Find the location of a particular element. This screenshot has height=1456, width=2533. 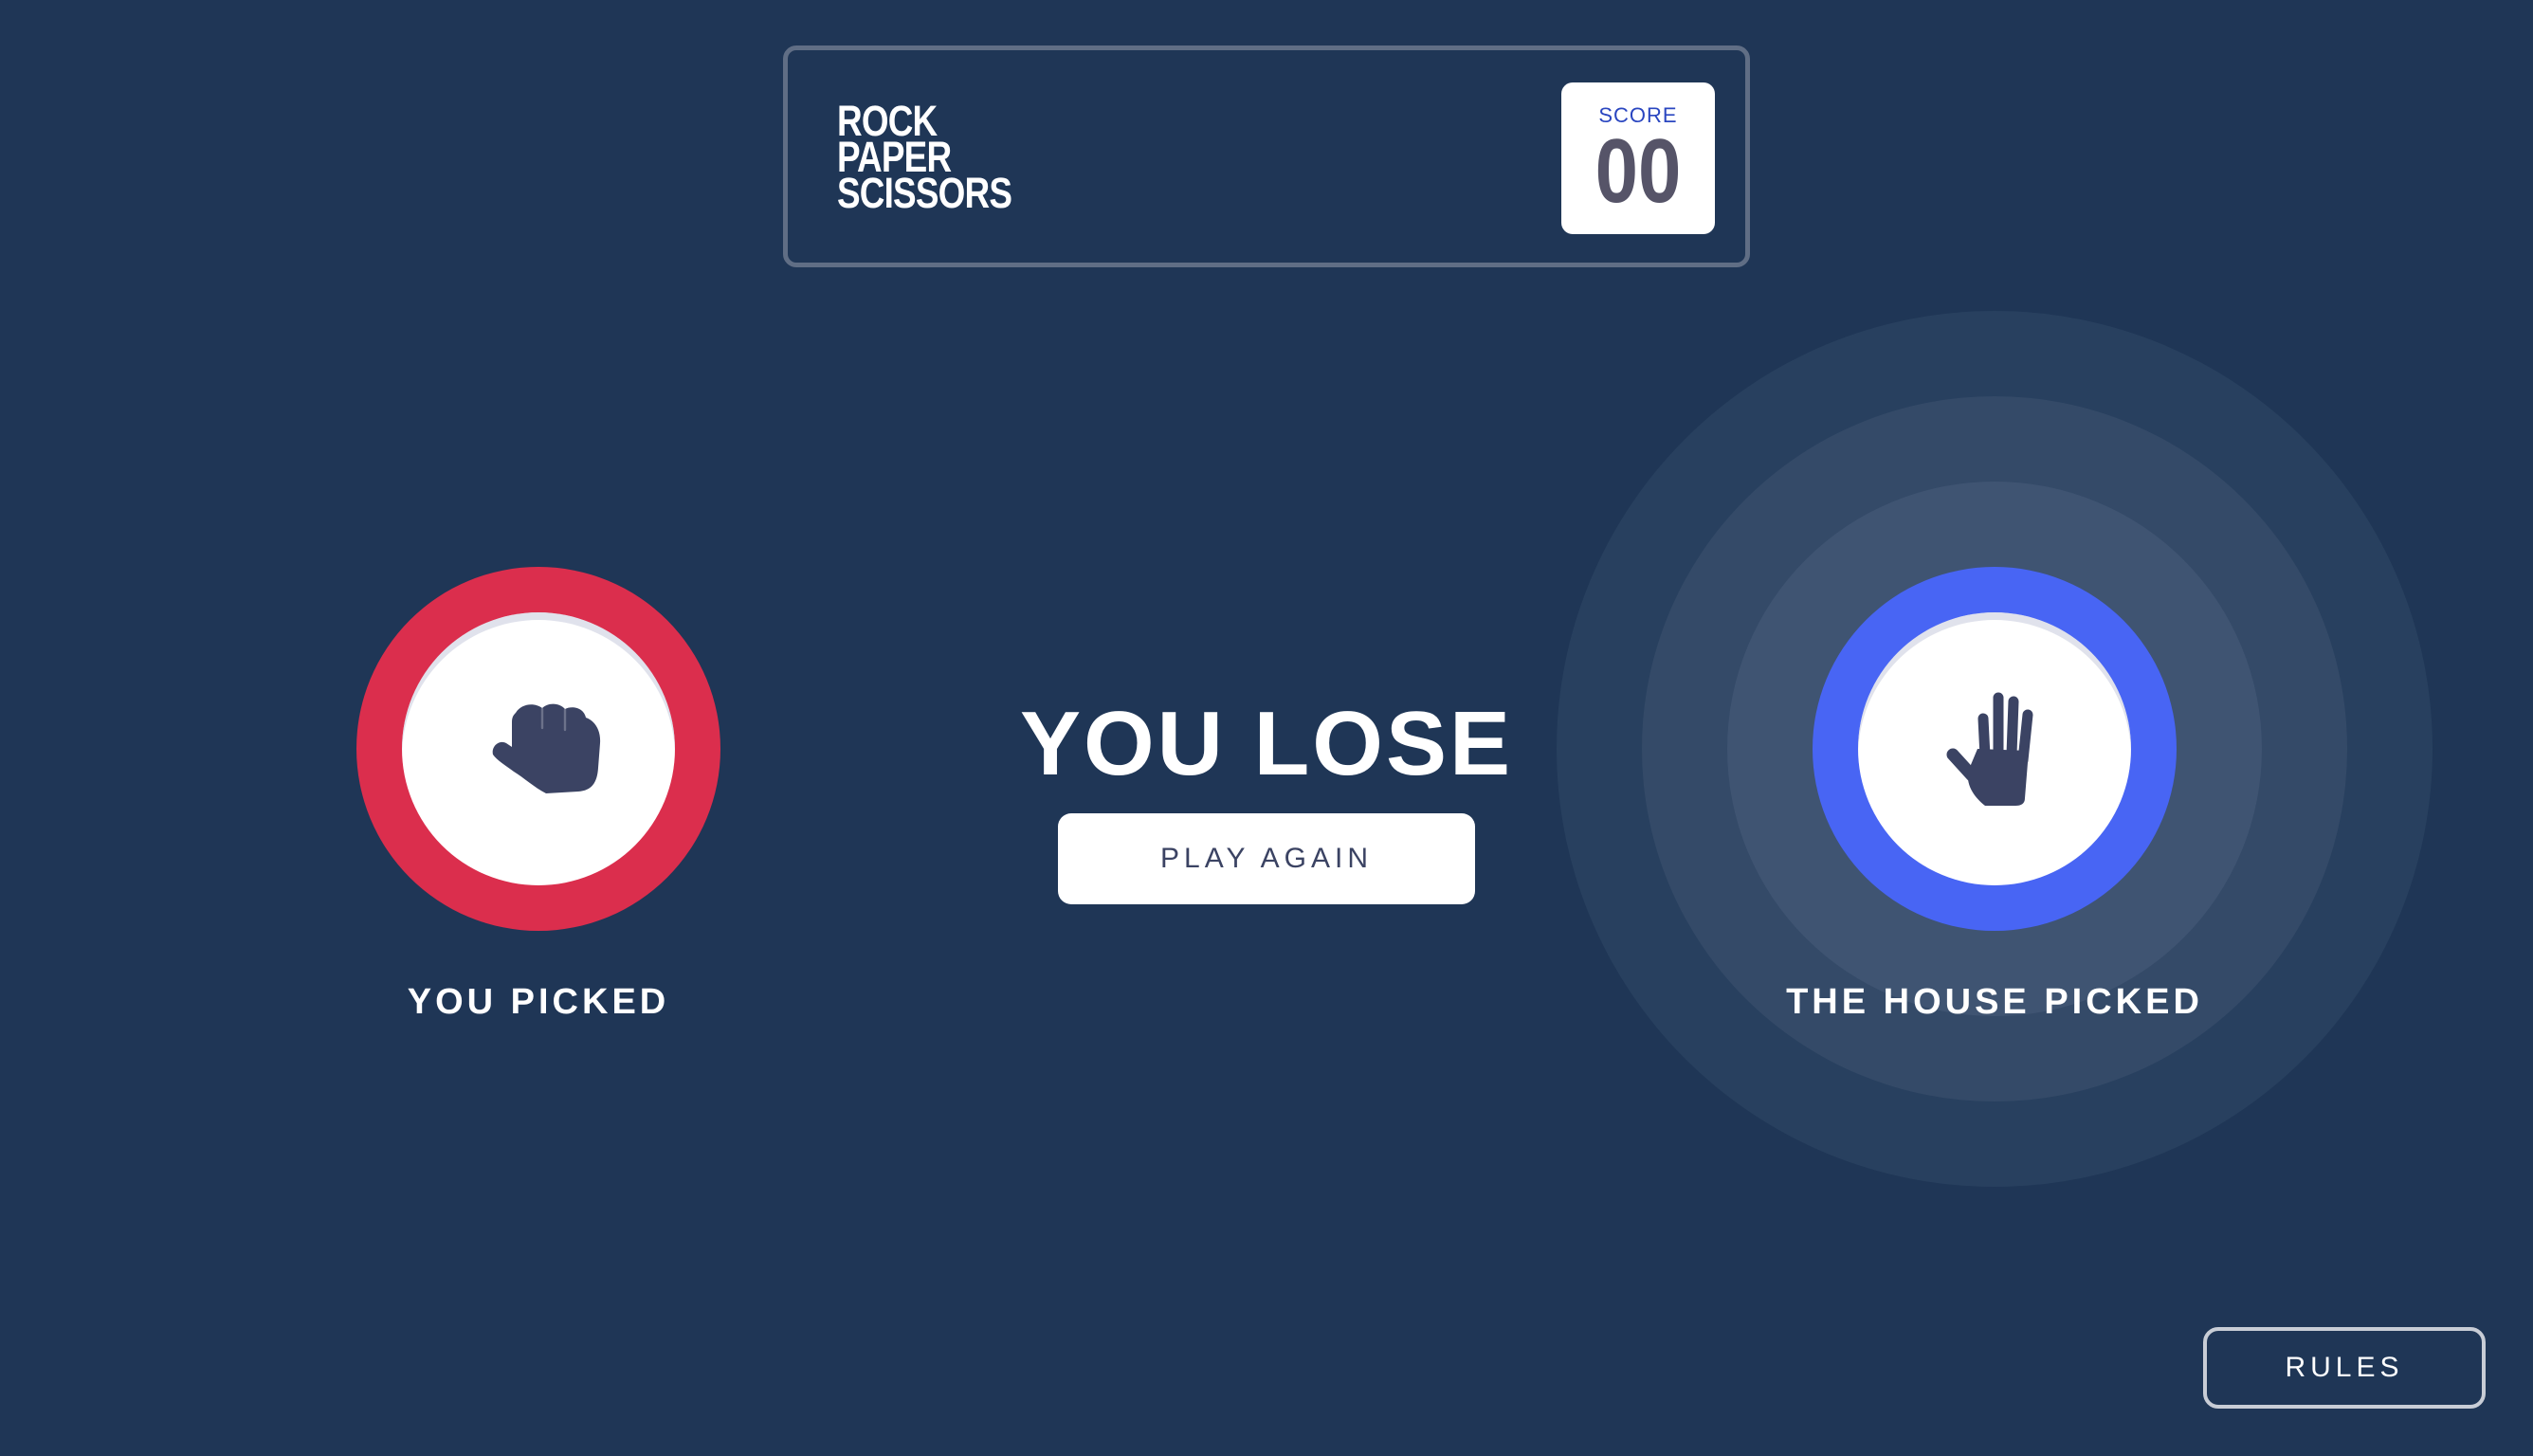

play-again-button: PLAY AGAIN is located at coordinates (1267, 858).